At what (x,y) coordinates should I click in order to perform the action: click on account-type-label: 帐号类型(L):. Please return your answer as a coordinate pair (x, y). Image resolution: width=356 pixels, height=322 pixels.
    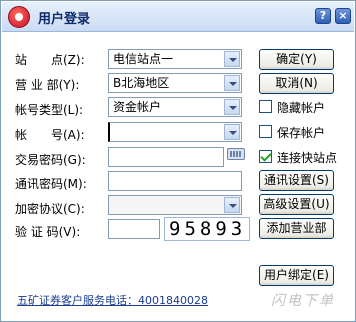
    Looking at the image, I should click on (49, 110).